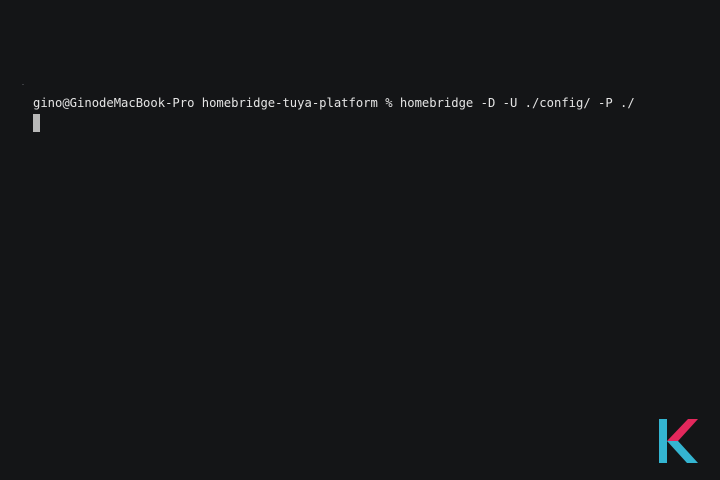 The height and width of the screenshot is (480, 720). What do you see at coordinates (517, 103) in the screenshot?
I see `terminal-command: homebridge -D -U ./config/ -P ./` at bounding box center [517, 103].